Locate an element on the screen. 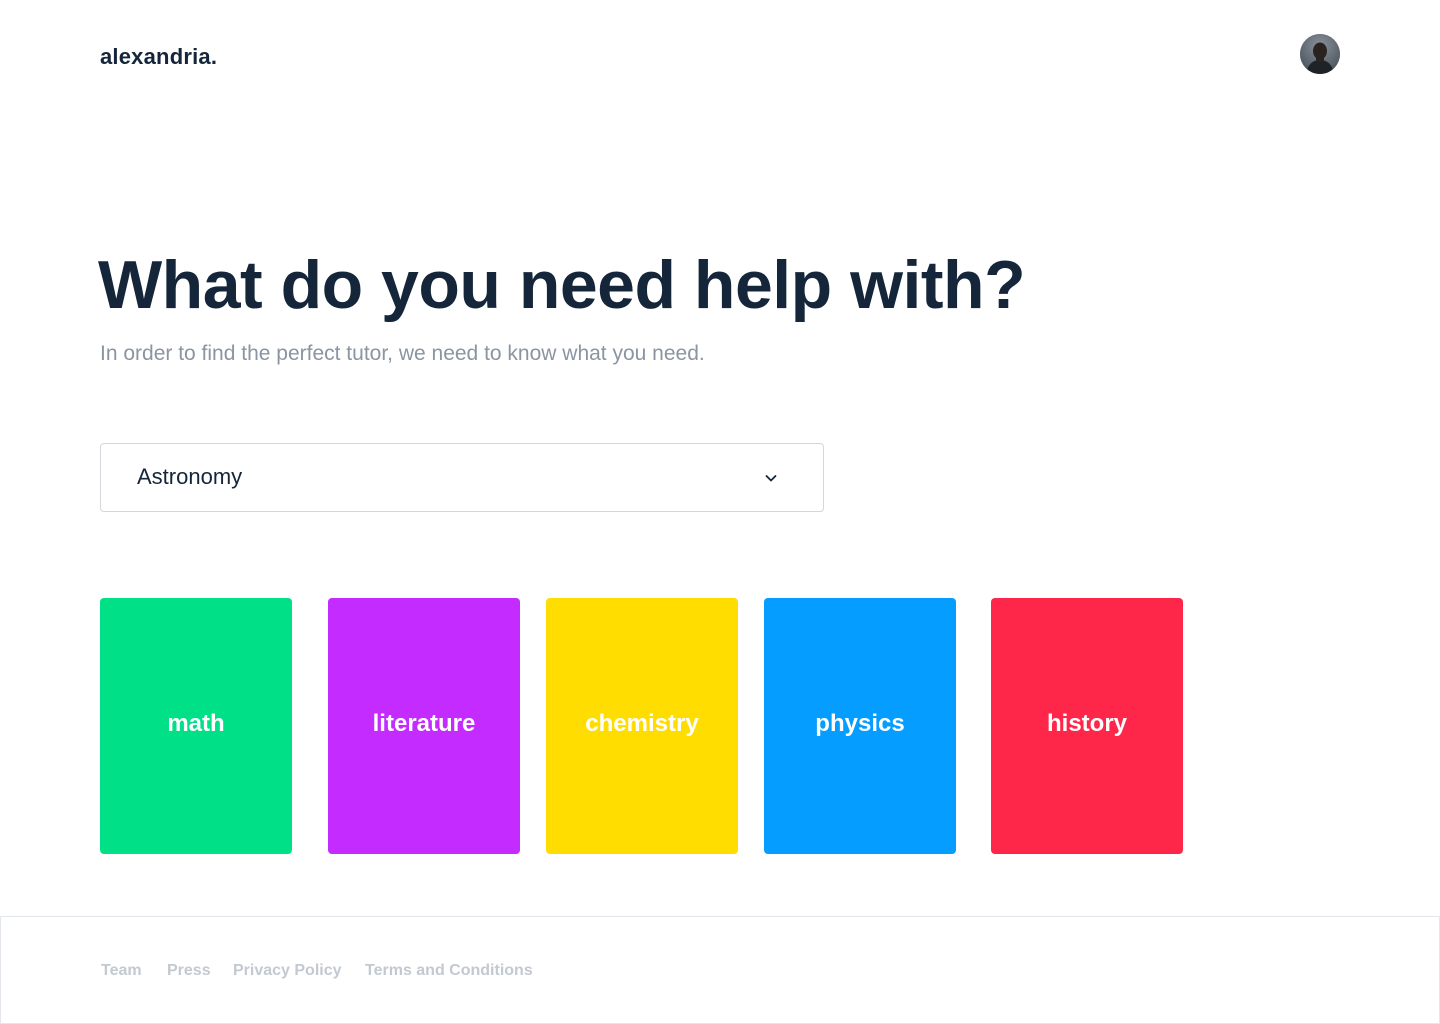  subject-card-history: history is located at coordinates (1087, 726).